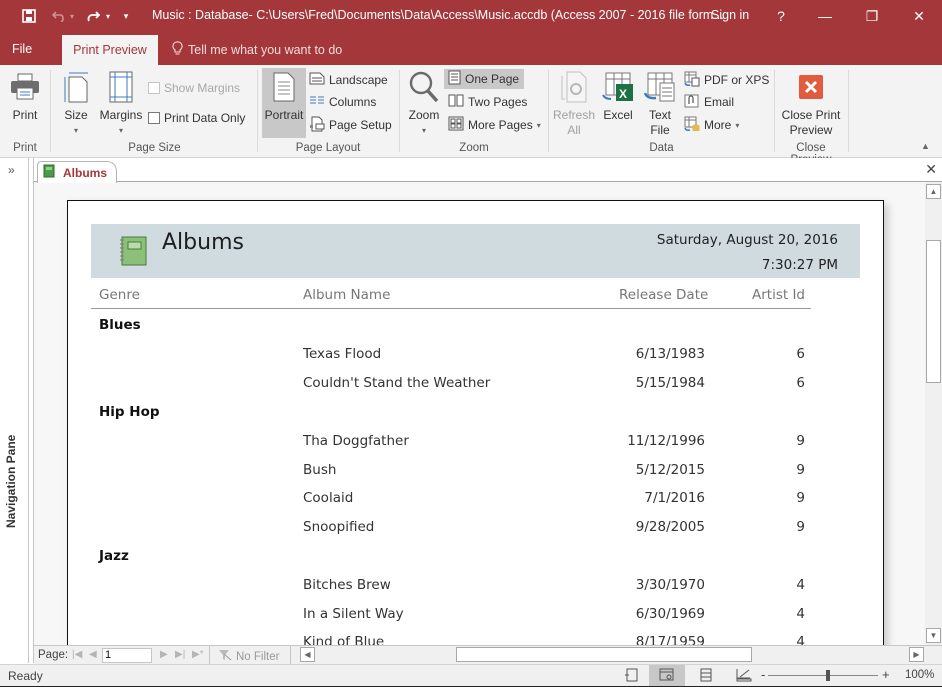 This screenshot has width=942, height=687. I want to click on checkbox-icon, so click(154, 118).